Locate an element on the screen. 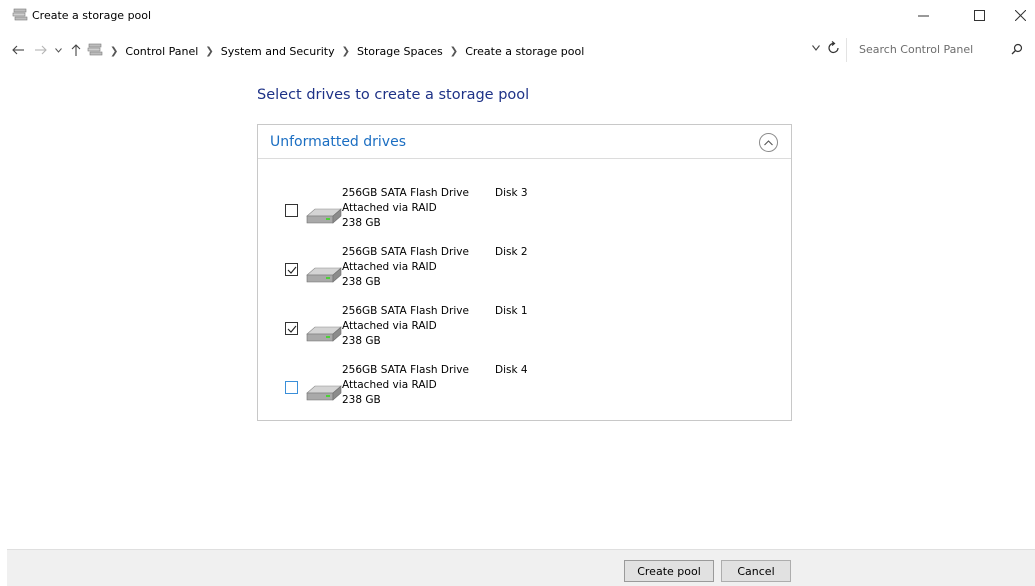  arrow-up-icon is located at coordinates (76, 49).